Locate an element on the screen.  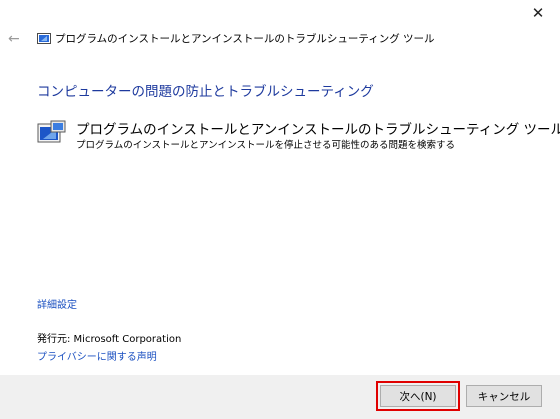
troubleshooter-icon is located at coordinates (51, 131).